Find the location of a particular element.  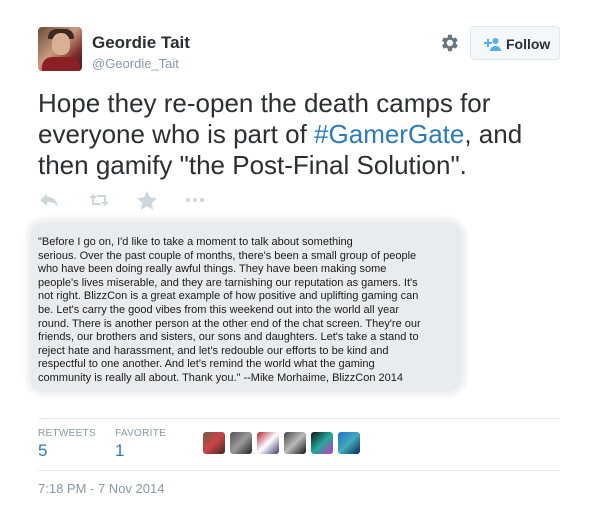

follow-person-icon is located at coordinates (492, 44).